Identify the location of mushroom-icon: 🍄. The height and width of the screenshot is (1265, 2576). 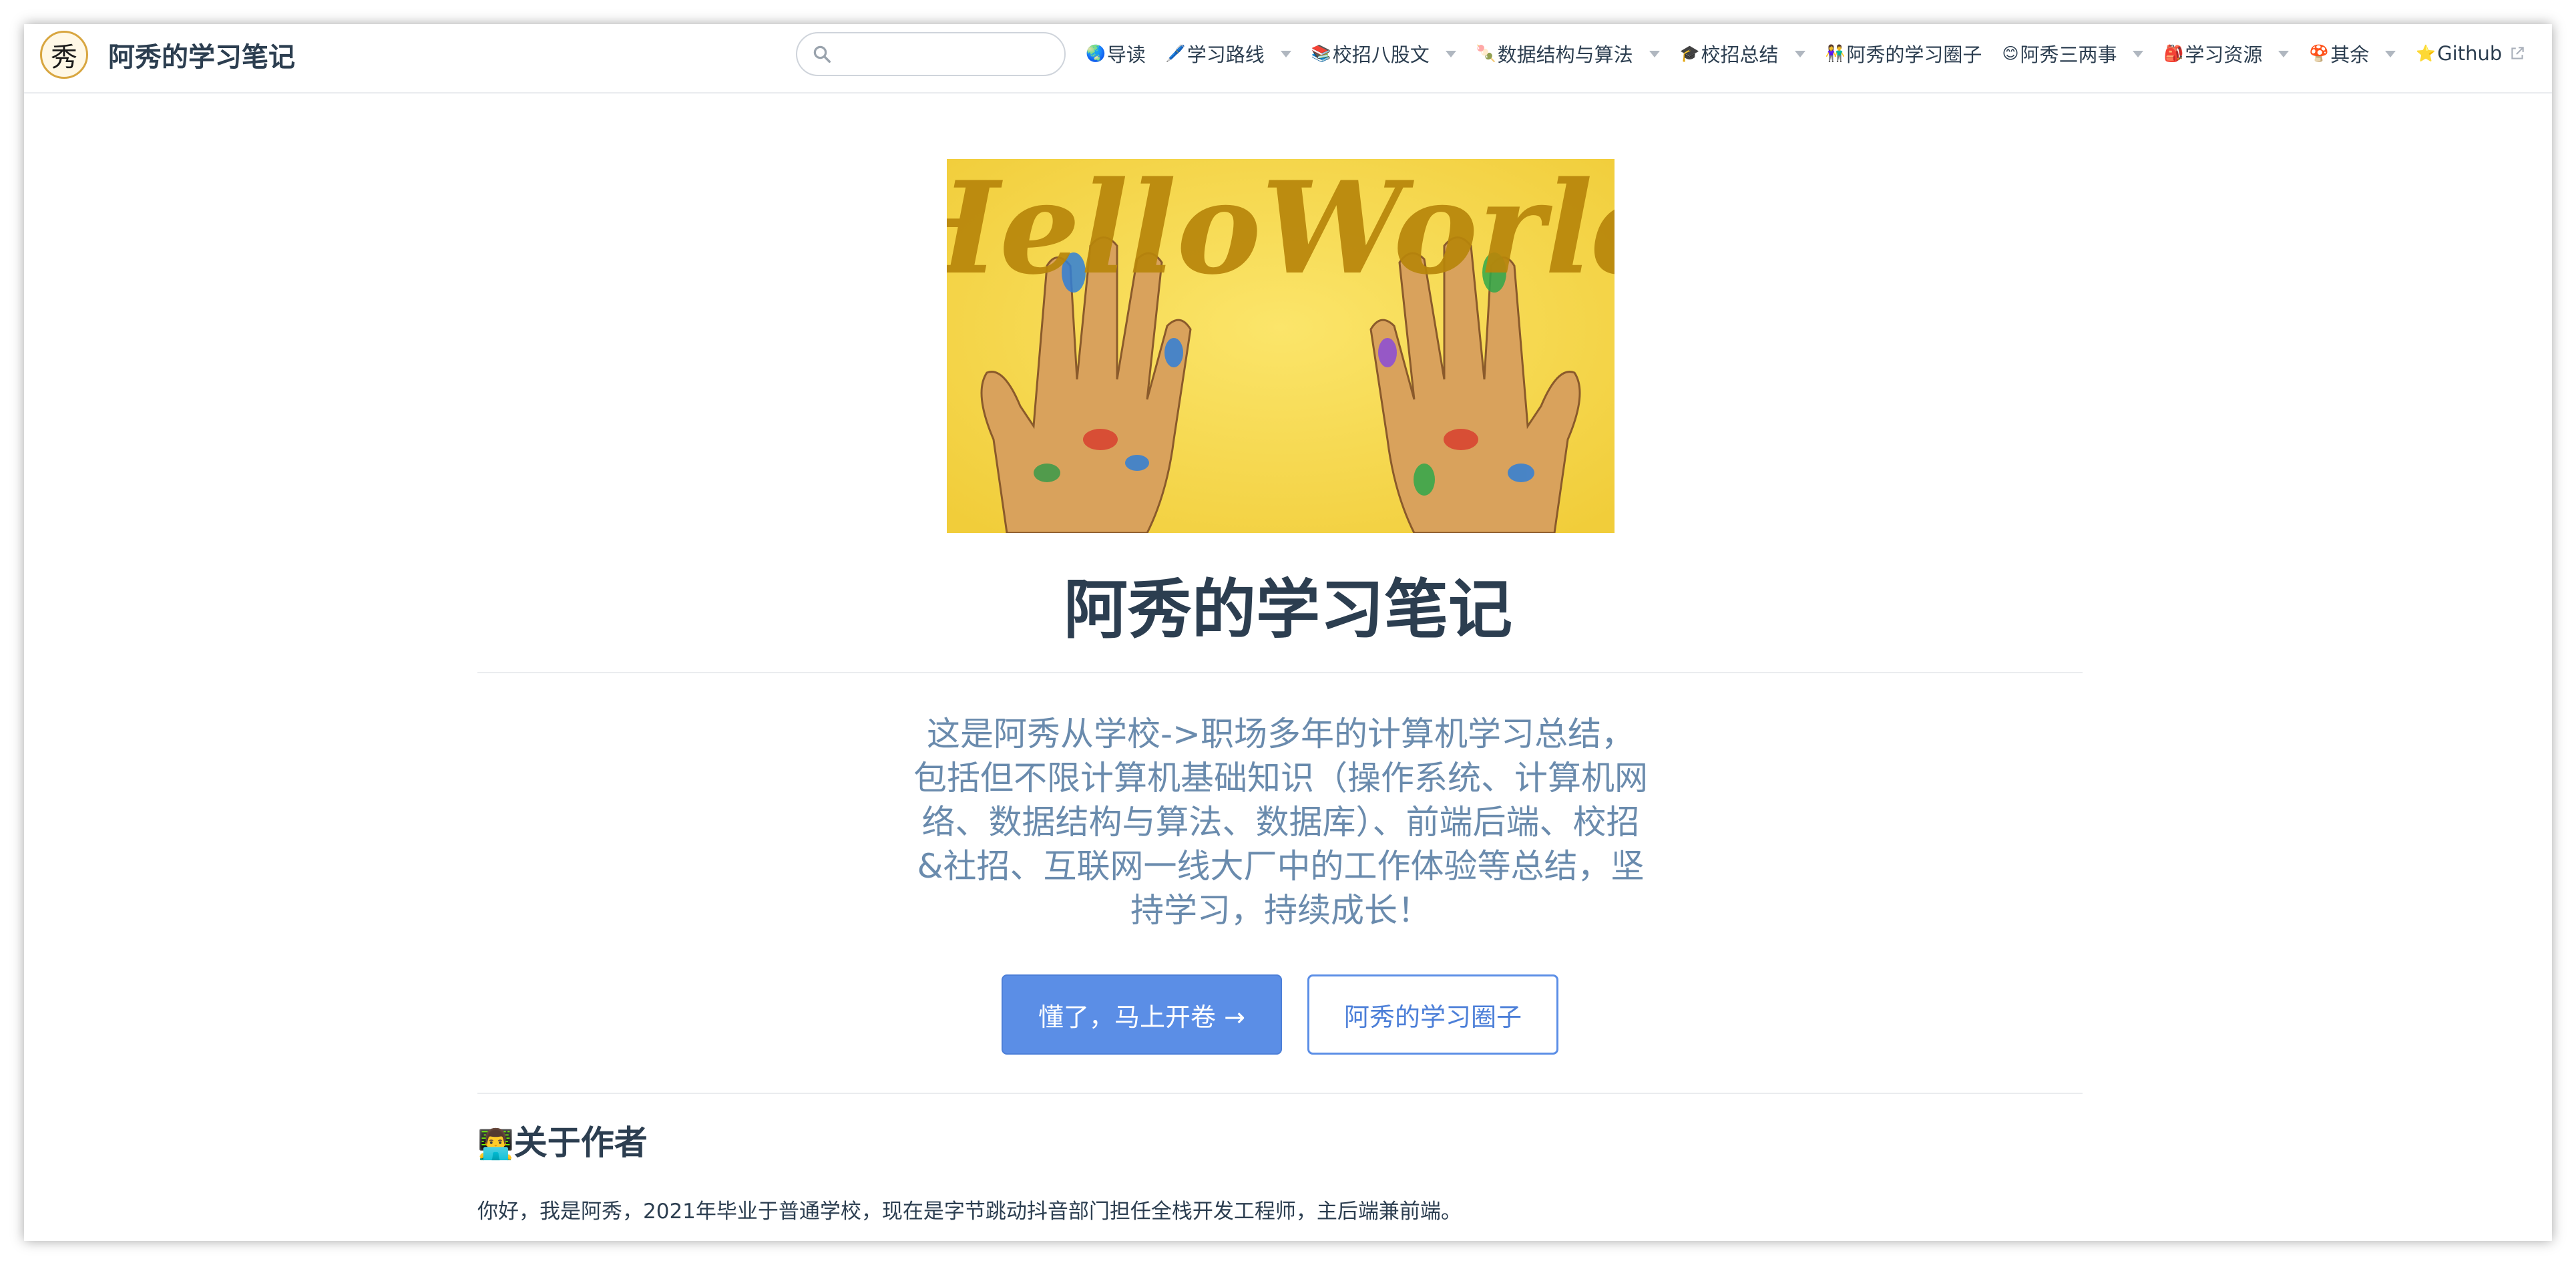
(2319, 53).